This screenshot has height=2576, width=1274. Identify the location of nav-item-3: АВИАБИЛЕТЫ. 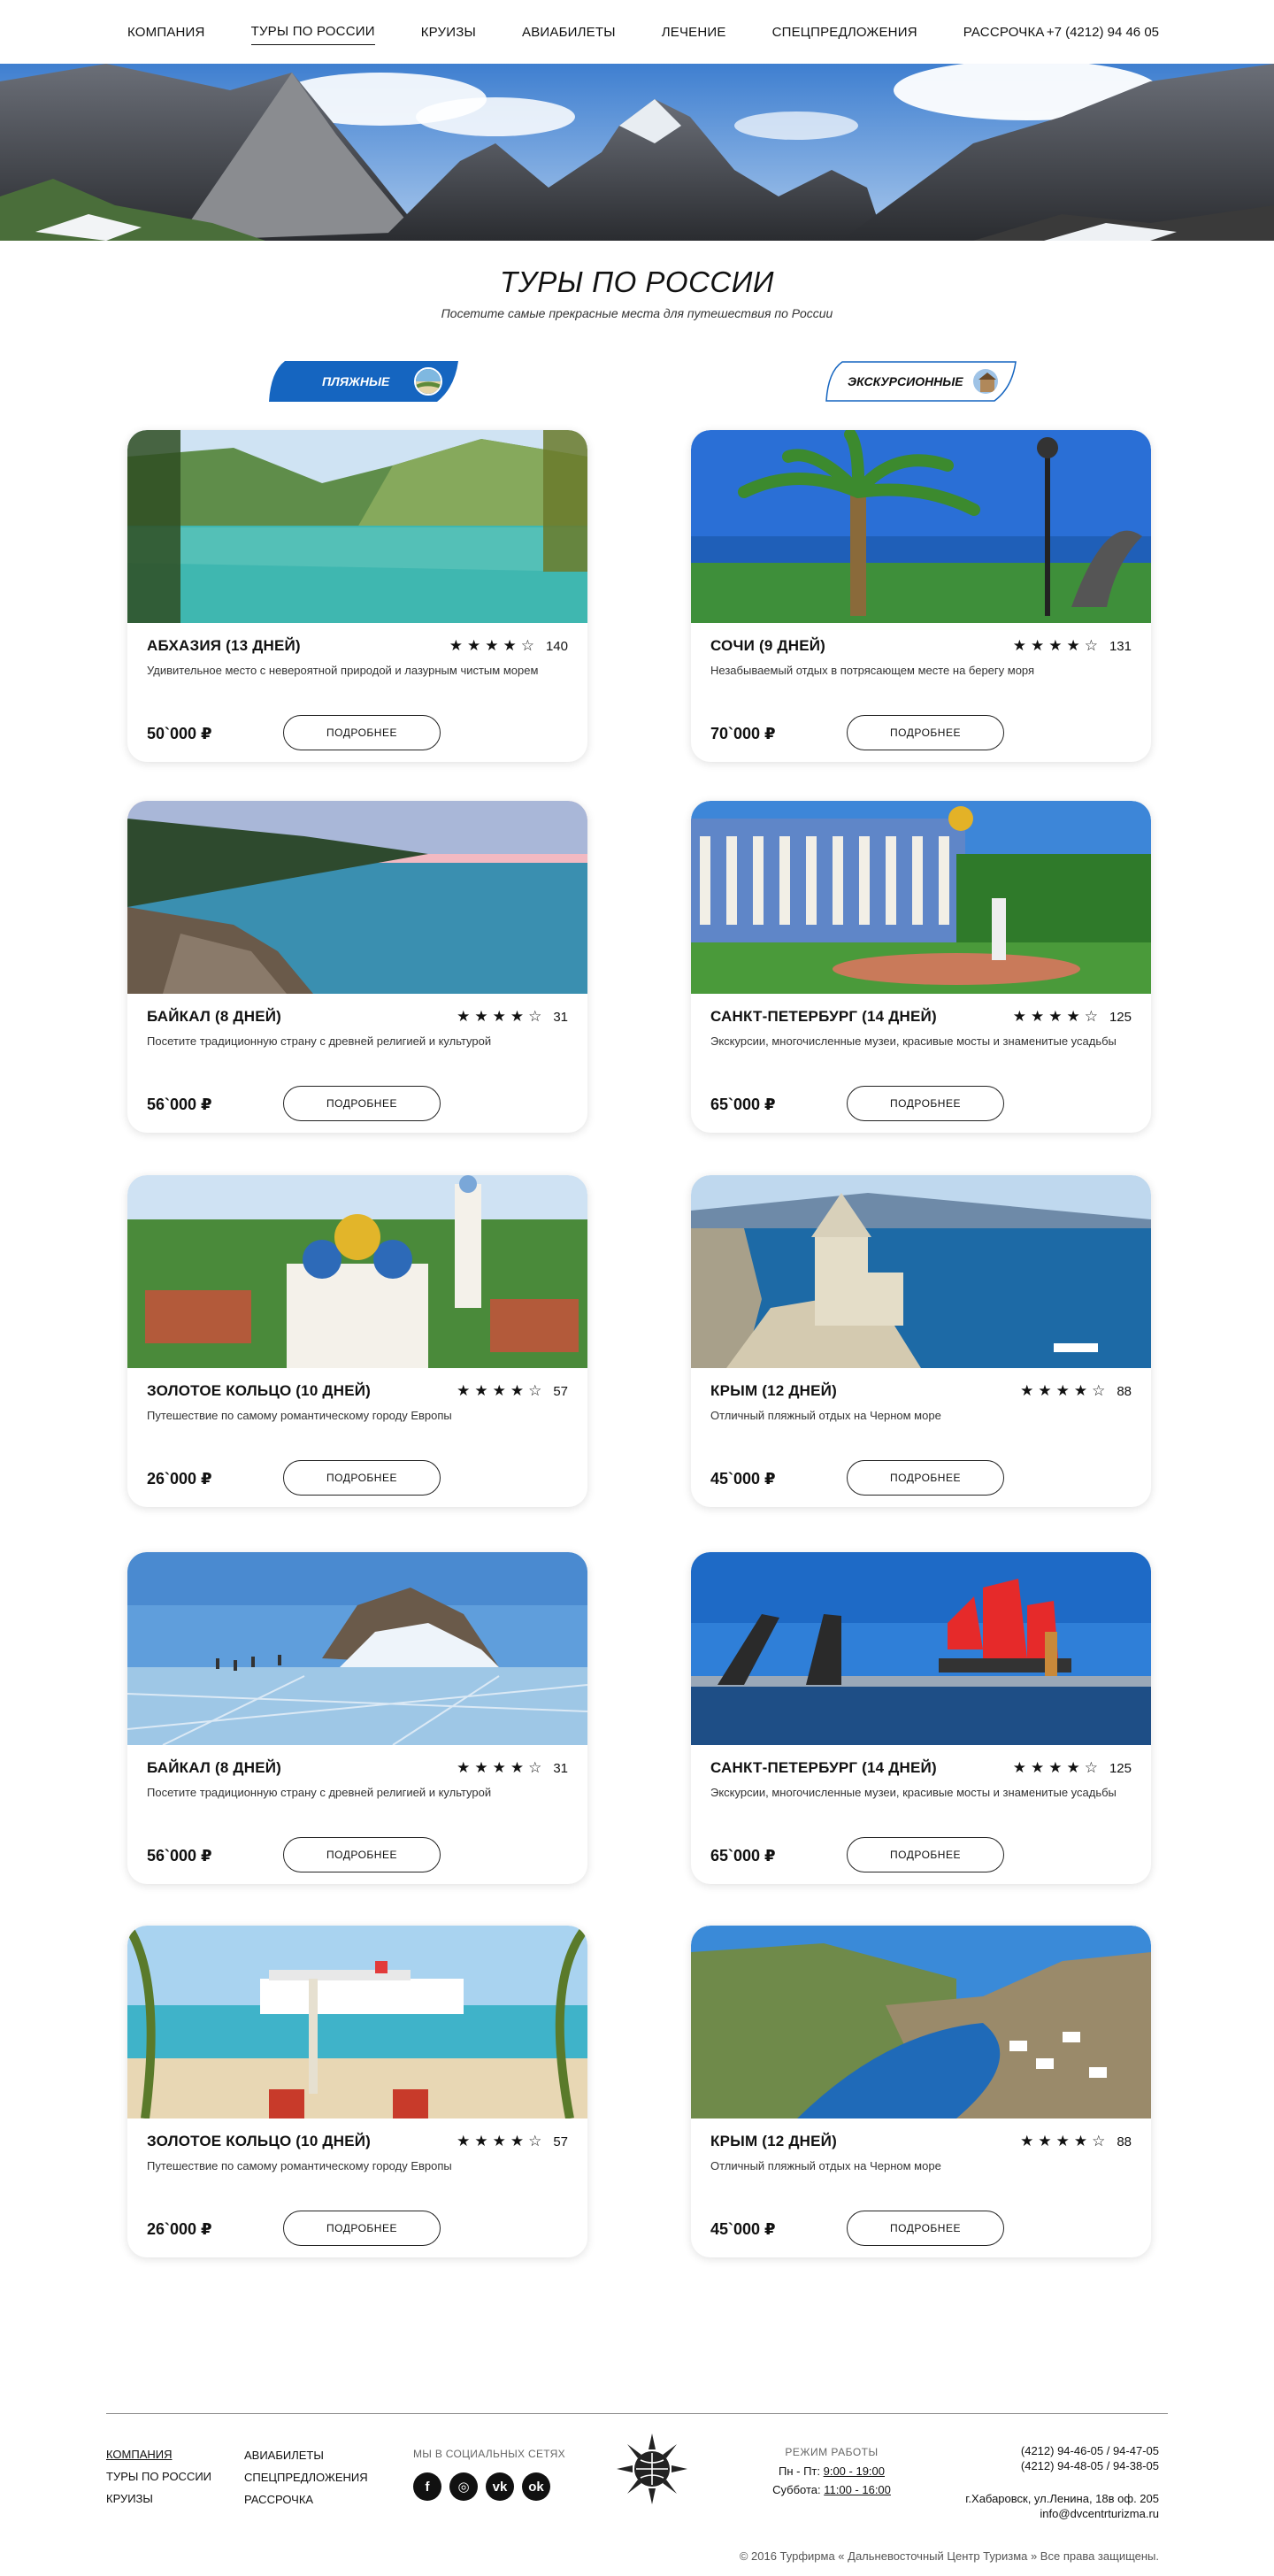
(569, 32).